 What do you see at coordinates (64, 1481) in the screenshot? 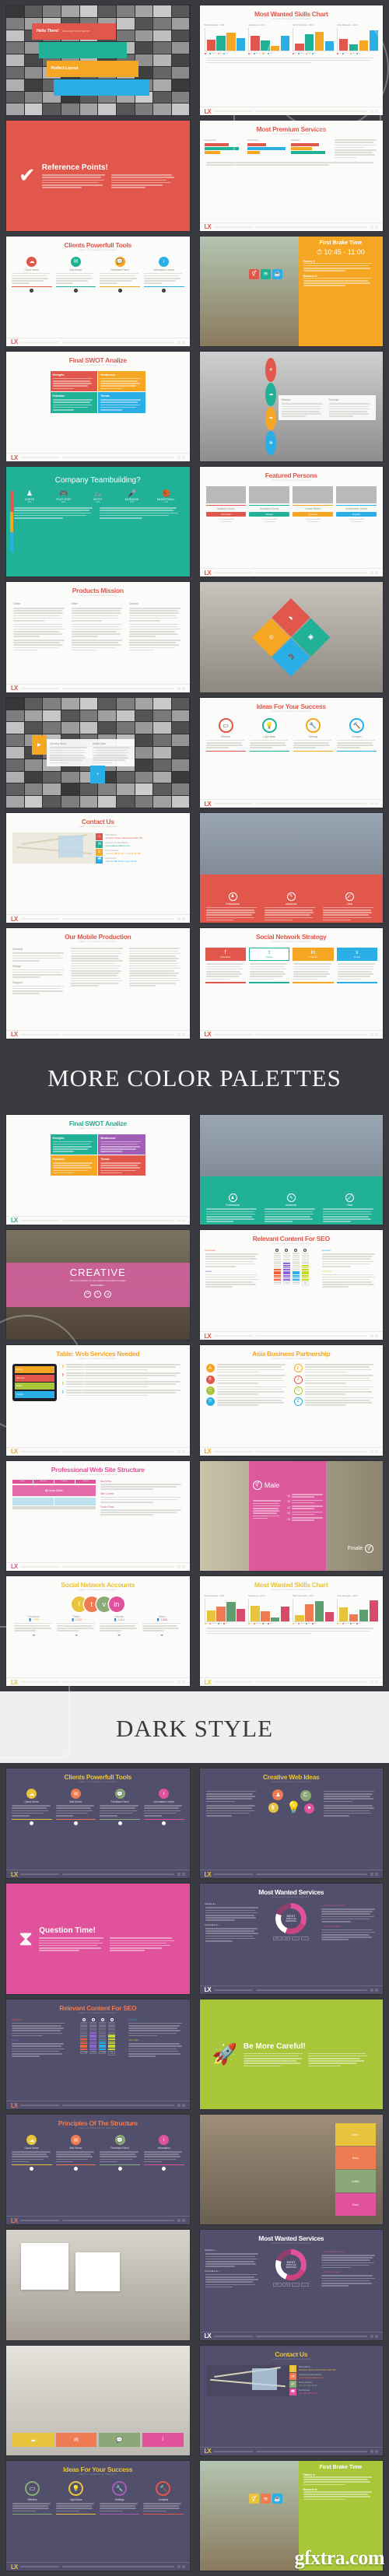
I see `nav-item: Products` at bounding box center [64, 1481].